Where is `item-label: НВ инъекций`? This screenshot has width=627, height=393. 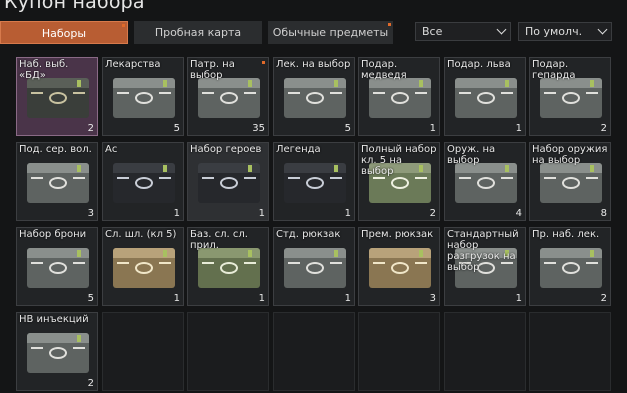 item-label: НВ инъекций is located at coordinates (54, 319).